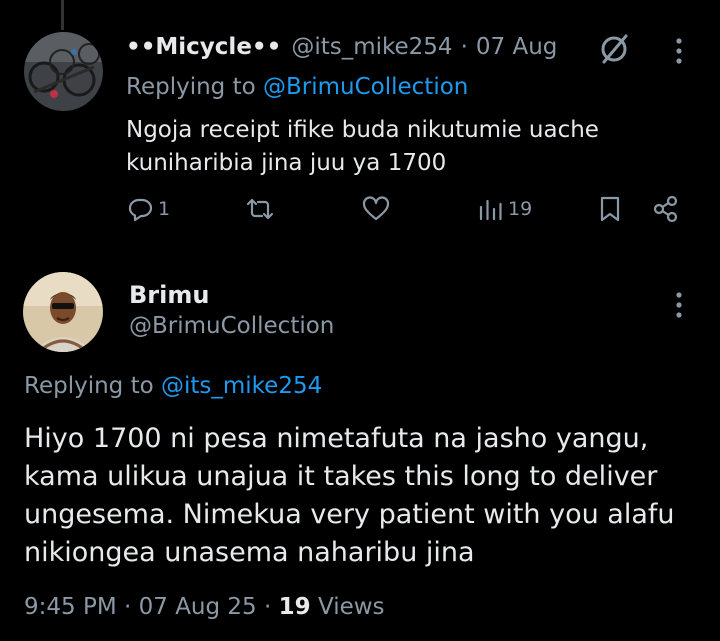 The width and height of the screenshot is (720, 641). What do you see at coordinates (351, 607) in the screenshot?
I see `tweet-views-label: Views` at bounding box center [351, 607].